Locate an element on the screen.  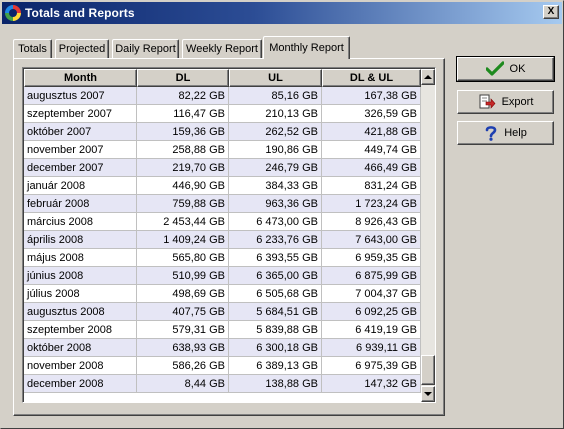
cell-dl-ul: 147,32 GB is located at coordinates (371, 384).